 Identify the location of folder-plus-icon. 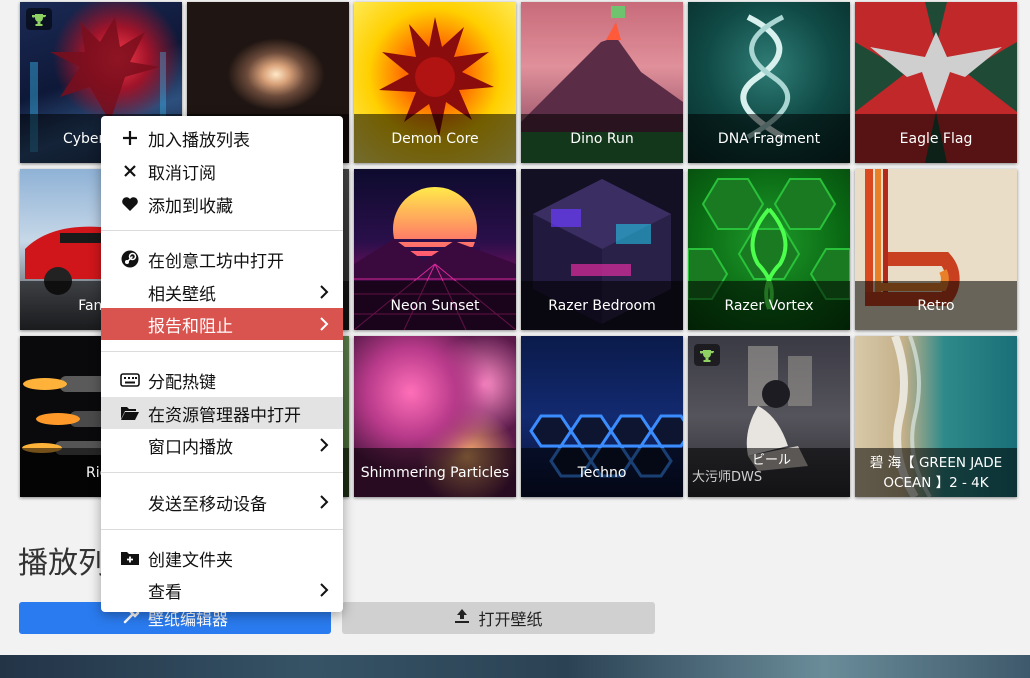
(130, 558).